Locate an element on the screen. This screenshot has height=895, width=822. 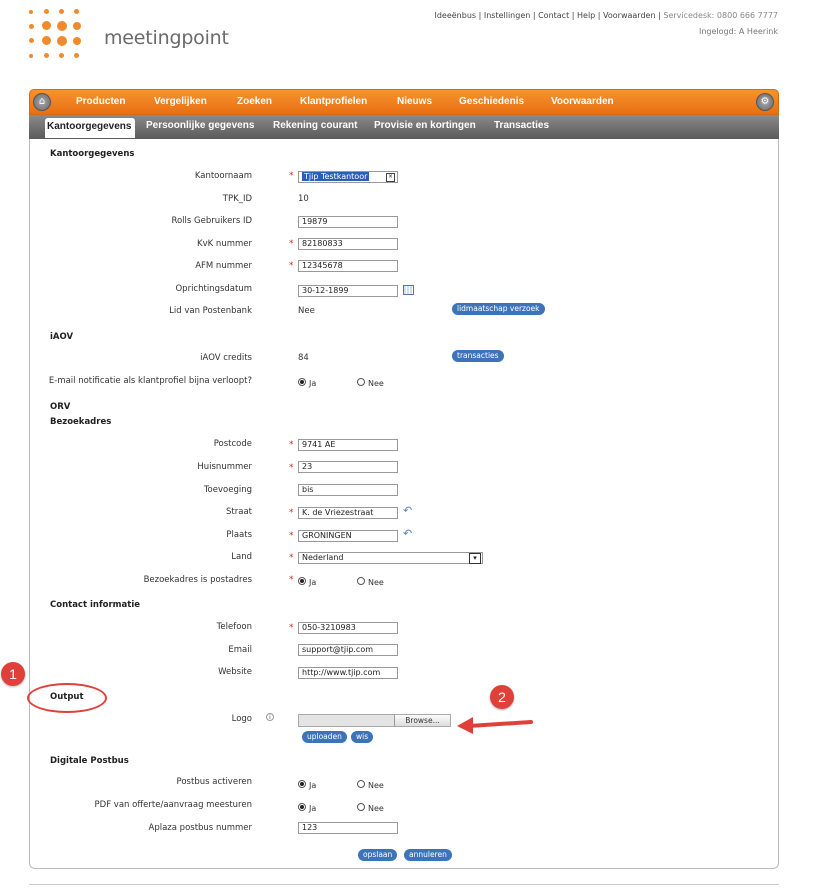
label-kantoornaam: Kantoornaam is located at coordinates (223, 176).